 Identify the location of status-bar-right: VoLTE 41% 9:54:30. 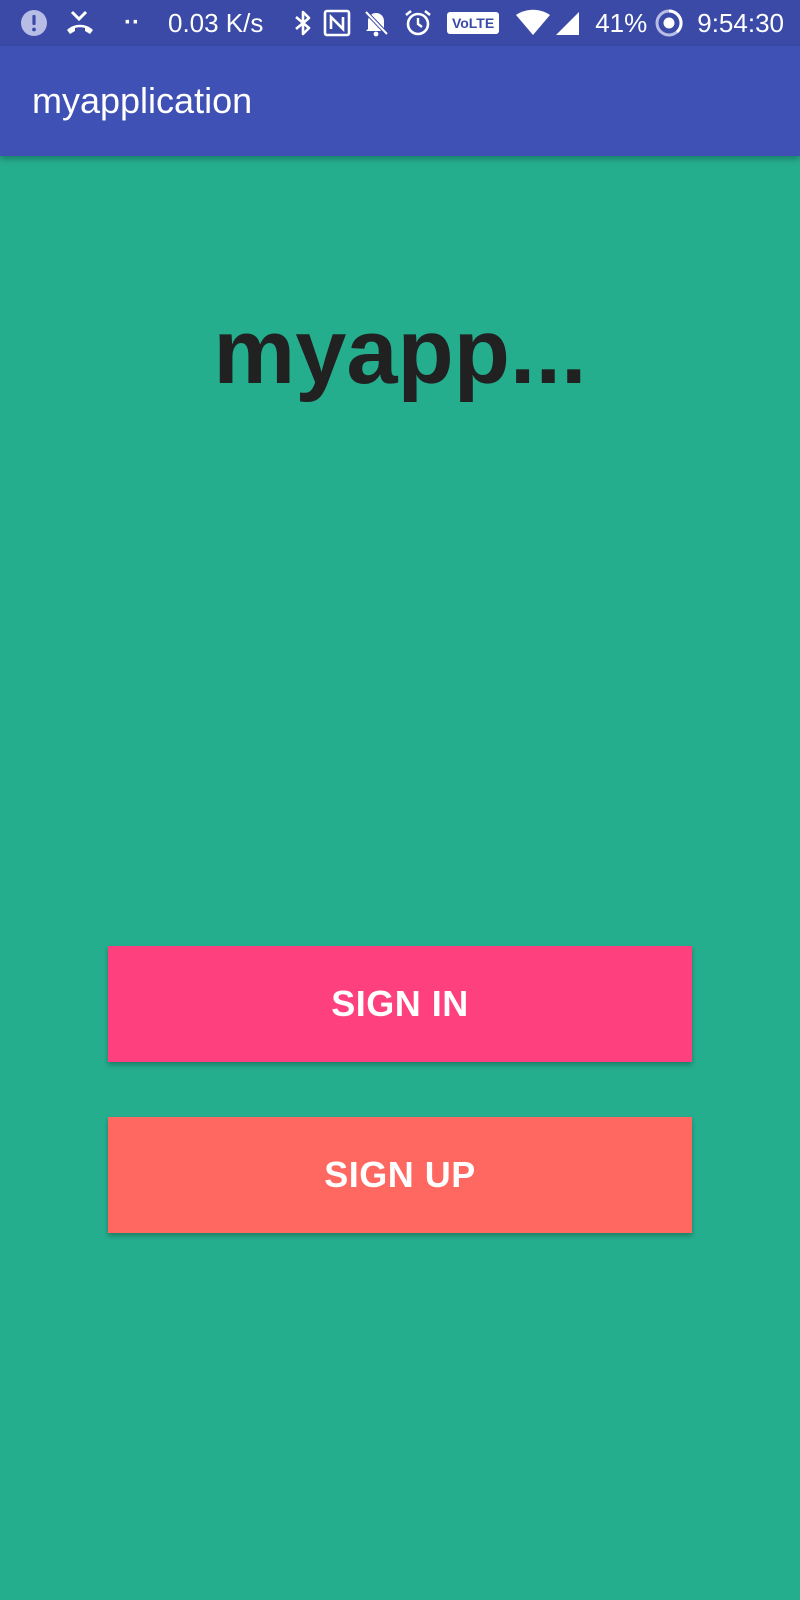
(546, 23).